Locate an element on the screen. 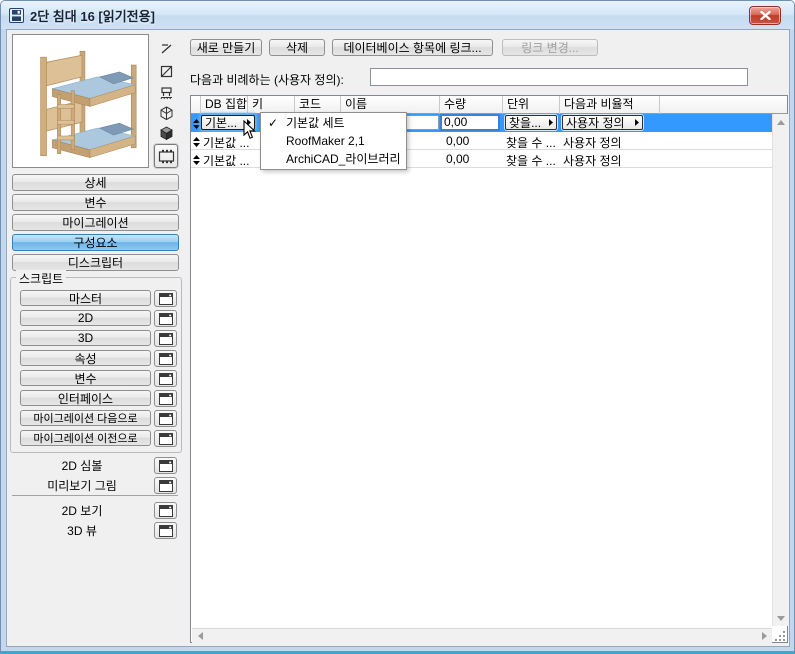 The width and height of the screenshot is (795, 654). script-migration-backward-button: 마이그레이션 이전으로 is located at coordinates (85, 438).